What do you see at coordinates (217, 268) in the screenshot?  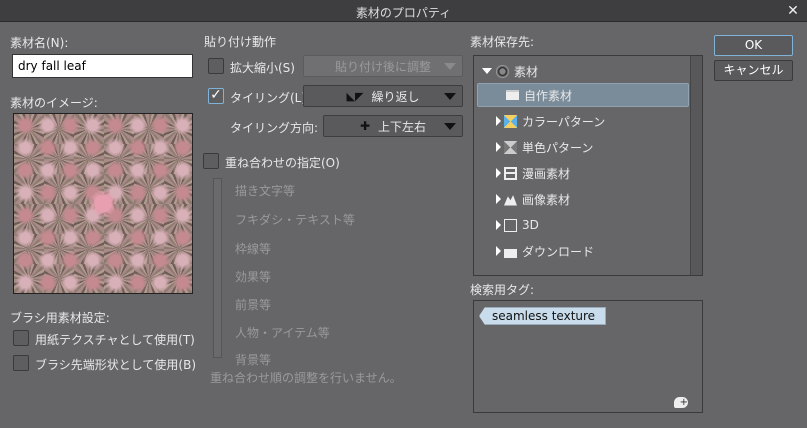 I see `overlay-order-slider` at bounding box center [217, 268].